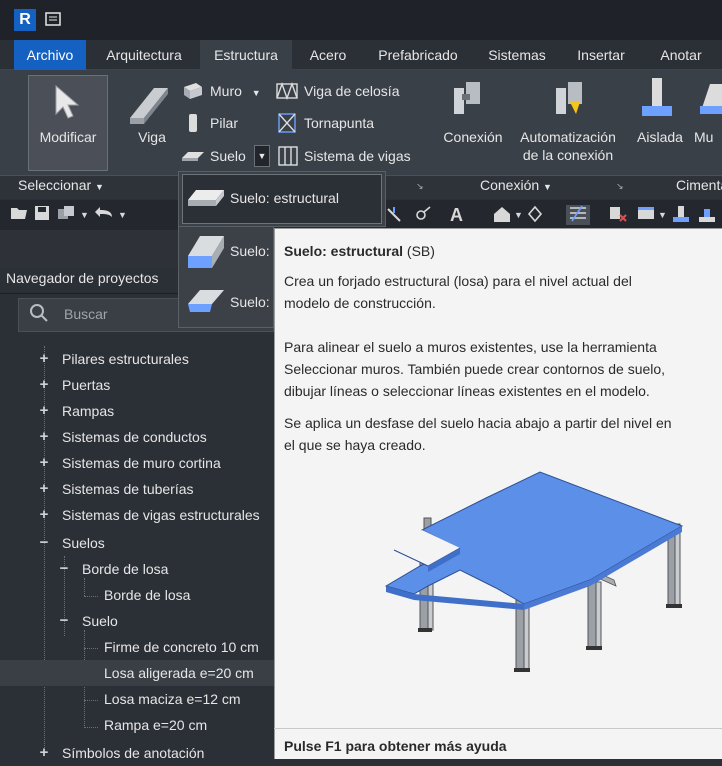  Describe the element at coordinates (250, 251) in the screenshot. I see `dropdown-label-2: Suelo:` at that location.